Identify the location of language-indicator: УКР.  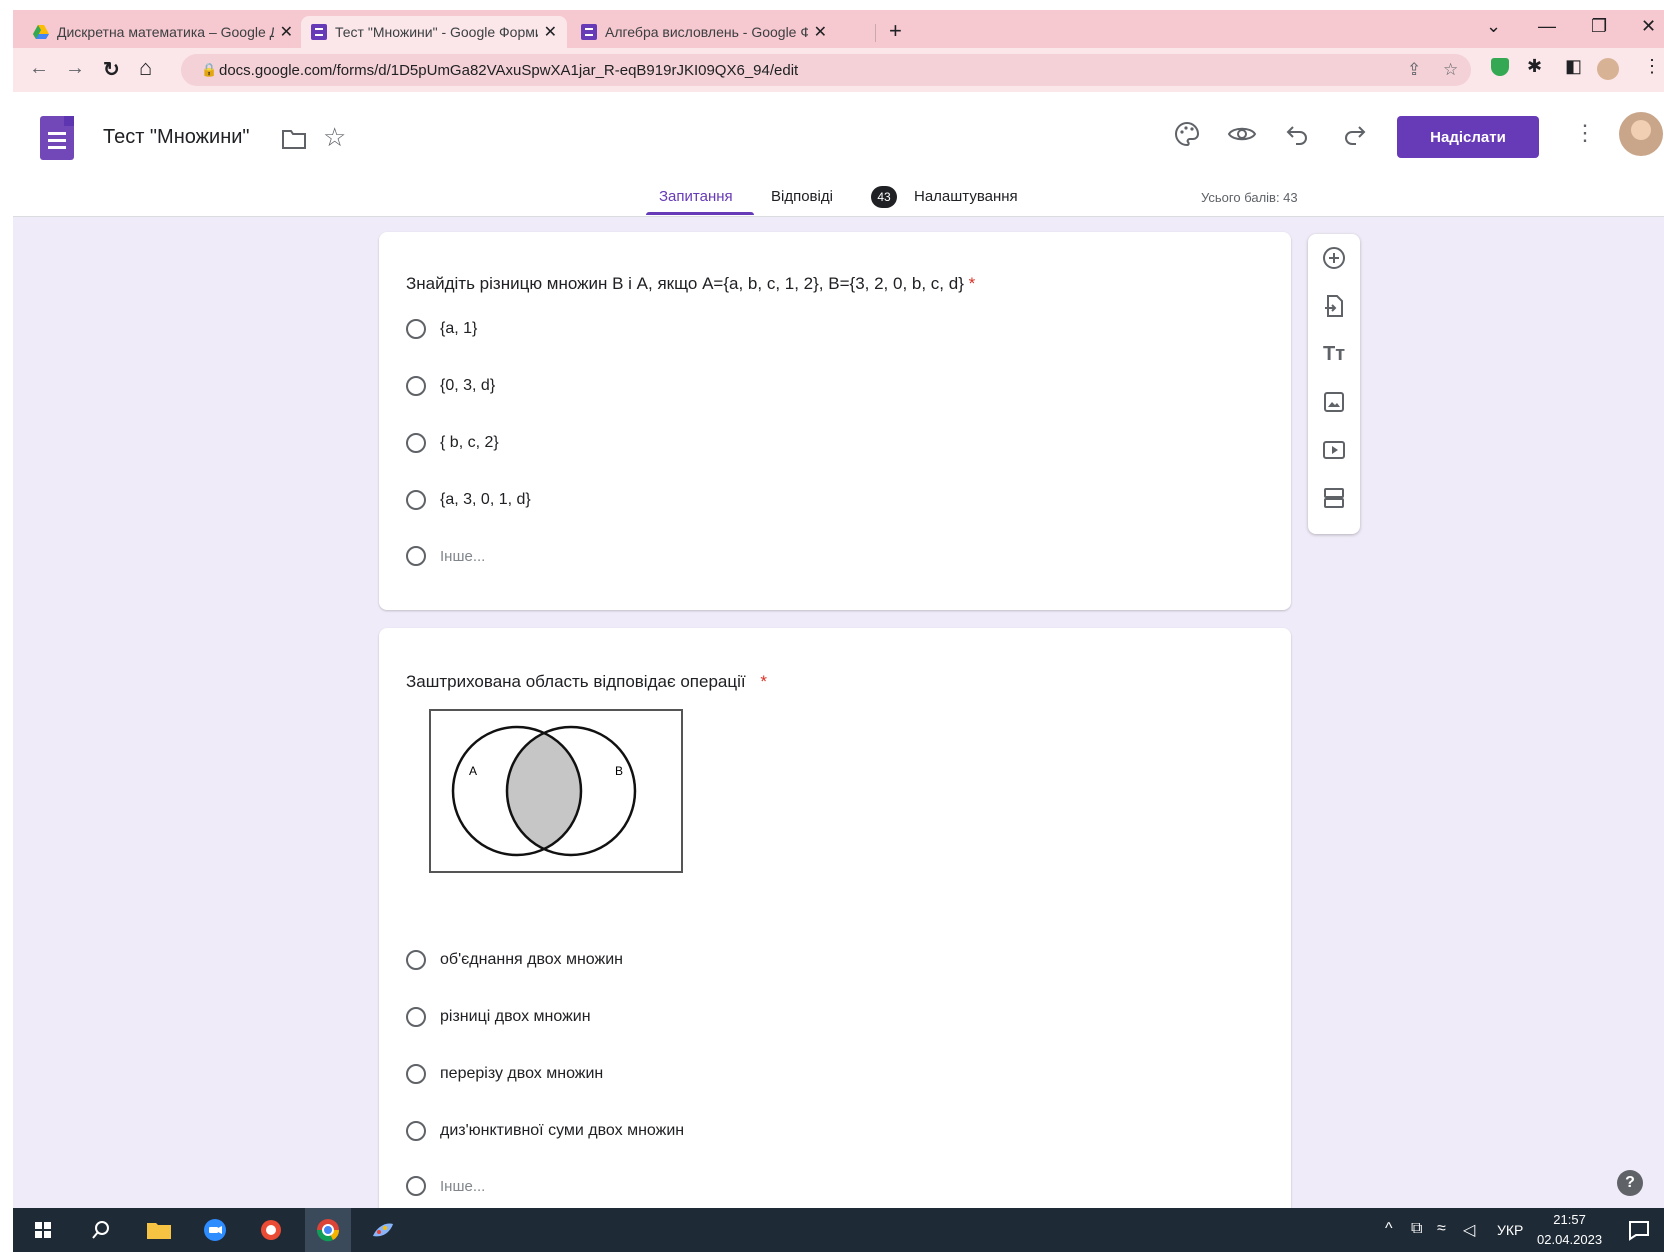
(1510, 1230).